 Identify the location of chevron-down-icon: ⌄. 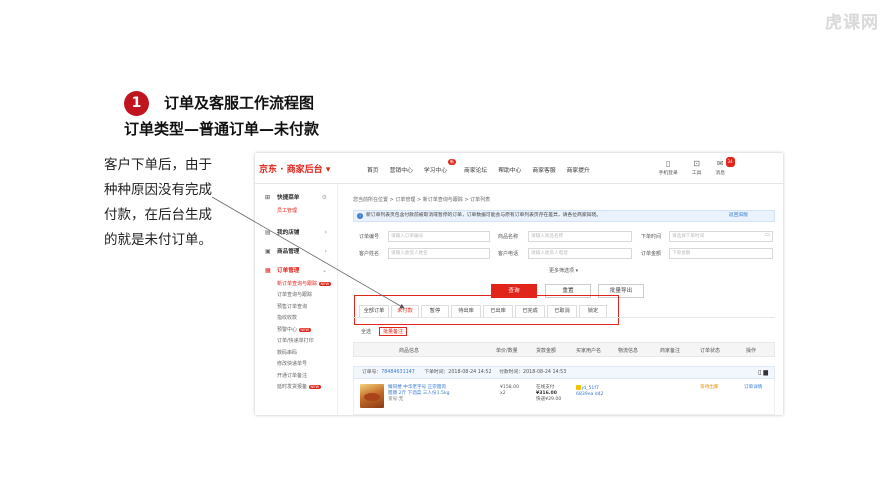
(324, 270).